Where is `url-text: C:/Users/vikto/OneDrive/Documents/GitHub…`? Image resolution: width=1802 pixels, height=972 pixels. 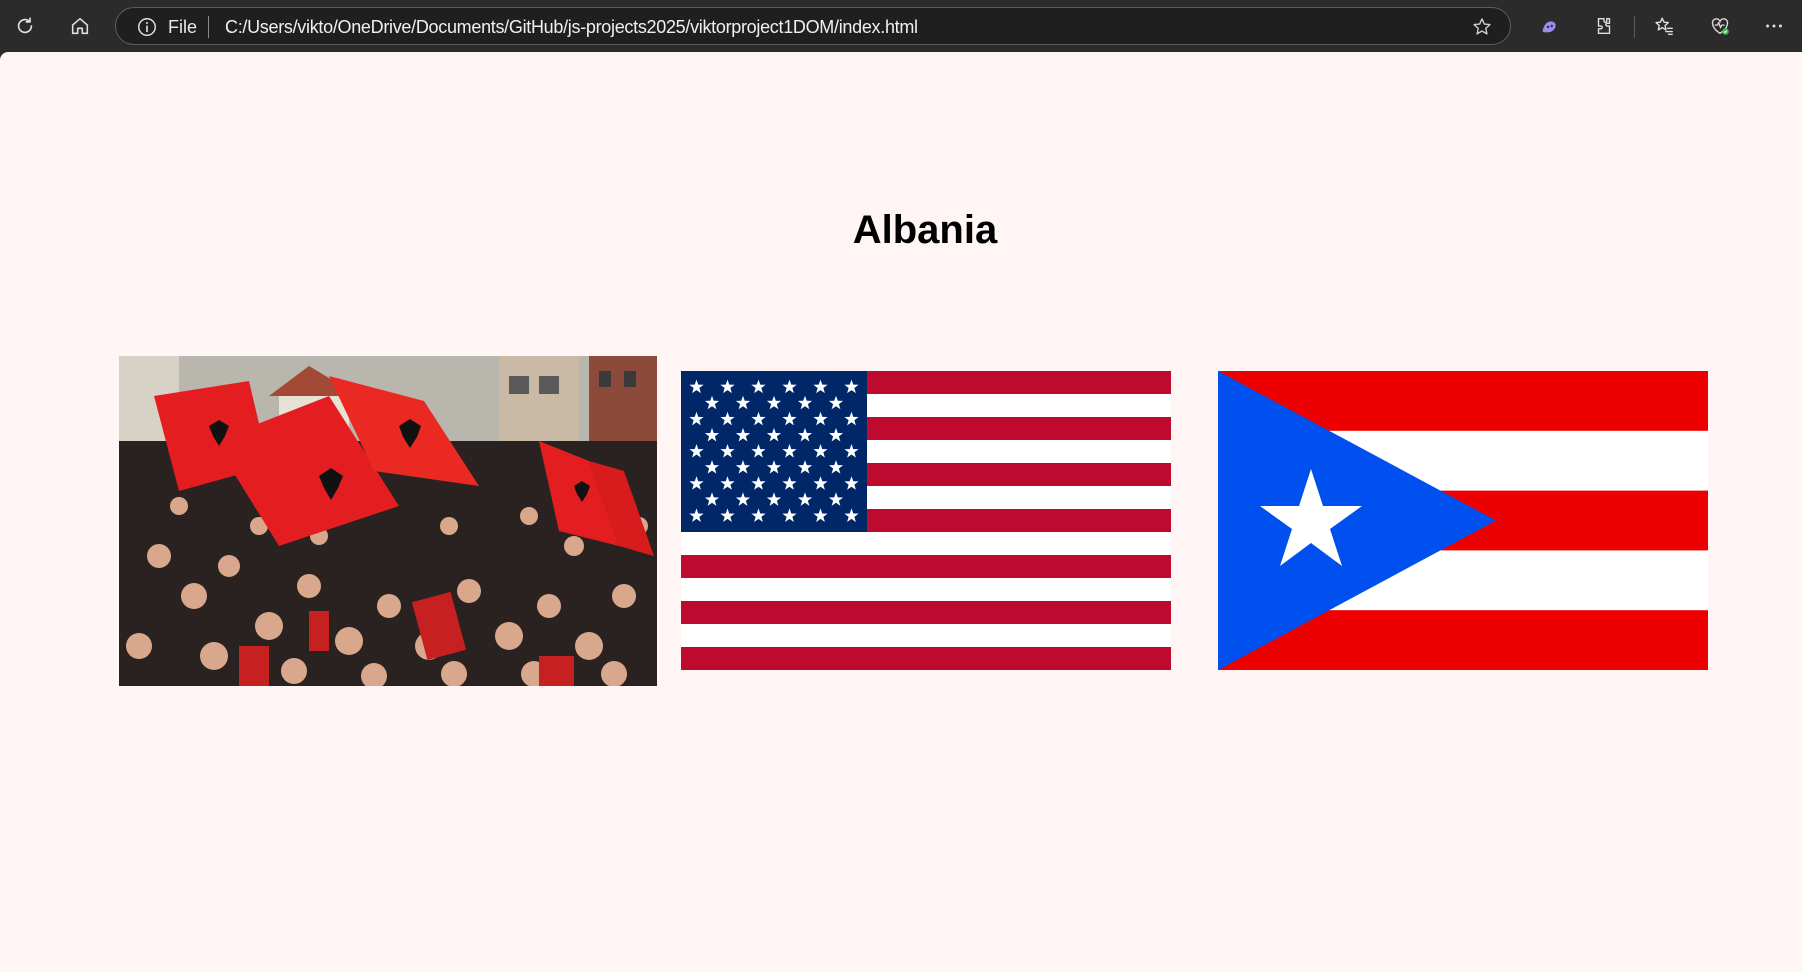
url-text: C:/Users/vikto/OneDrive/Documents/GitHub… is located at coordinates (571, 27).